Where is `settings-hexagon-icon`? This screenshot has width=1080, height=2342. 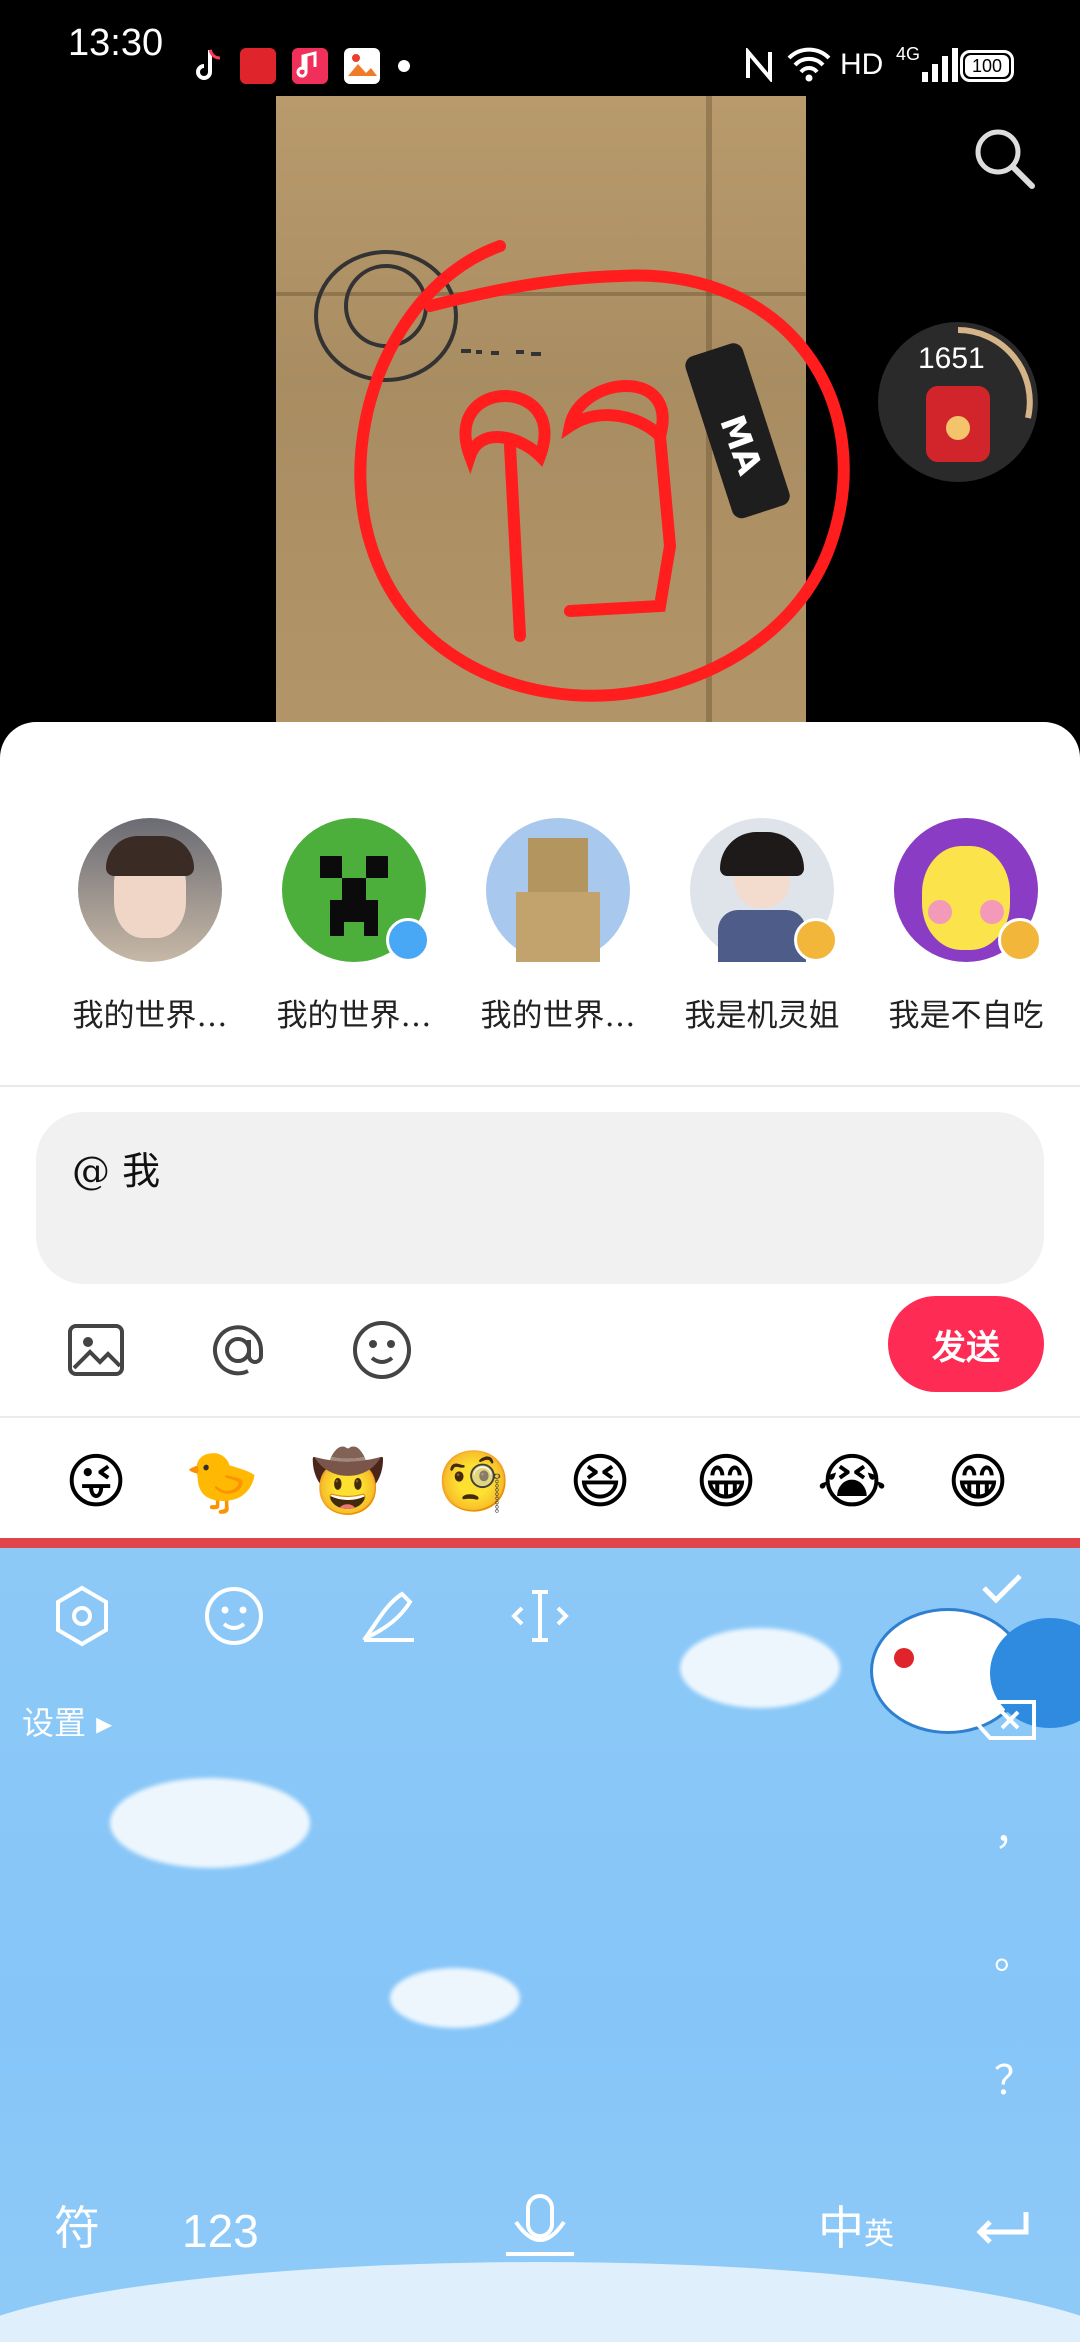
settings-hexagon-icon is located at coordinates (82, 1616).